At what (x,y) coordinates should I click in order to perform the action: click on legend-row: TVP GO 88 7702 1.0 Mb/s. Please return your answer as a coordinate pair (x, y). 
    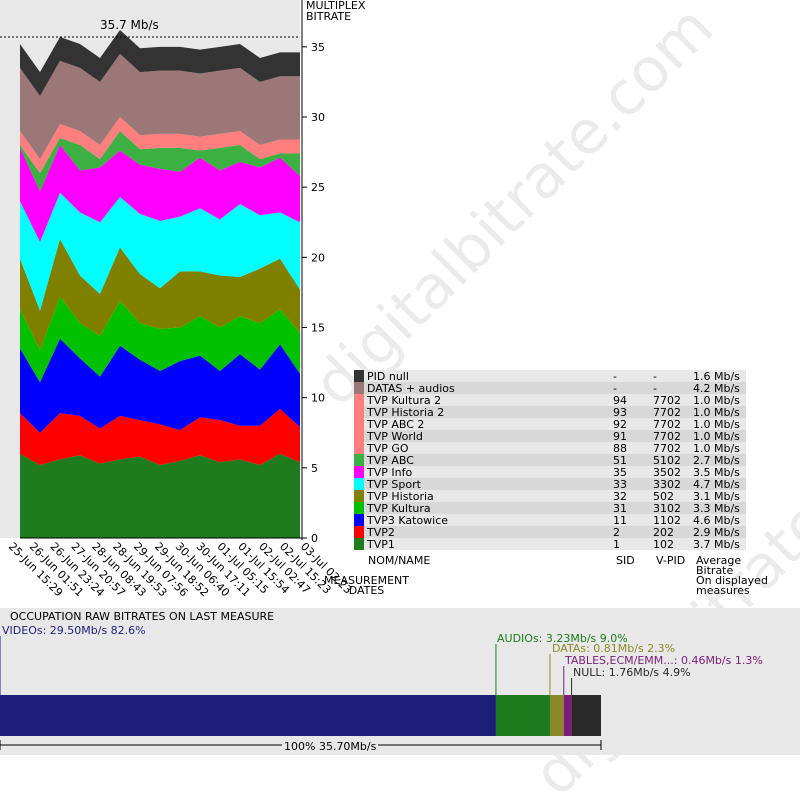
    Looking at the image, I should click on (550, 448).